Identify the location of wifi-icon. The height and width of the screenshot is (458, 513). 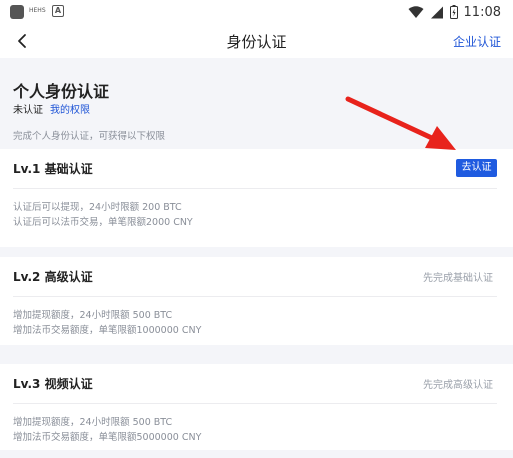
(416, 11).